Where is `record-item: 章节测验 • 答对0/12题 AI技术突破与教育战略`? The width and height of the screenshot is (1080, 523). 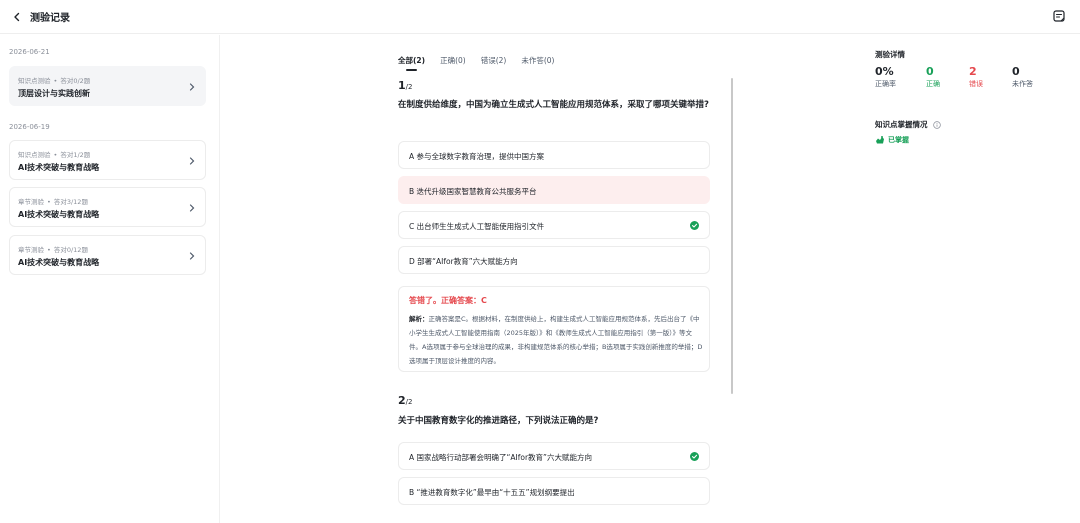
record-item: 章节测验 • 答对0/12题 AI技术突破与教育战略 is located at coordinates (107, 255).